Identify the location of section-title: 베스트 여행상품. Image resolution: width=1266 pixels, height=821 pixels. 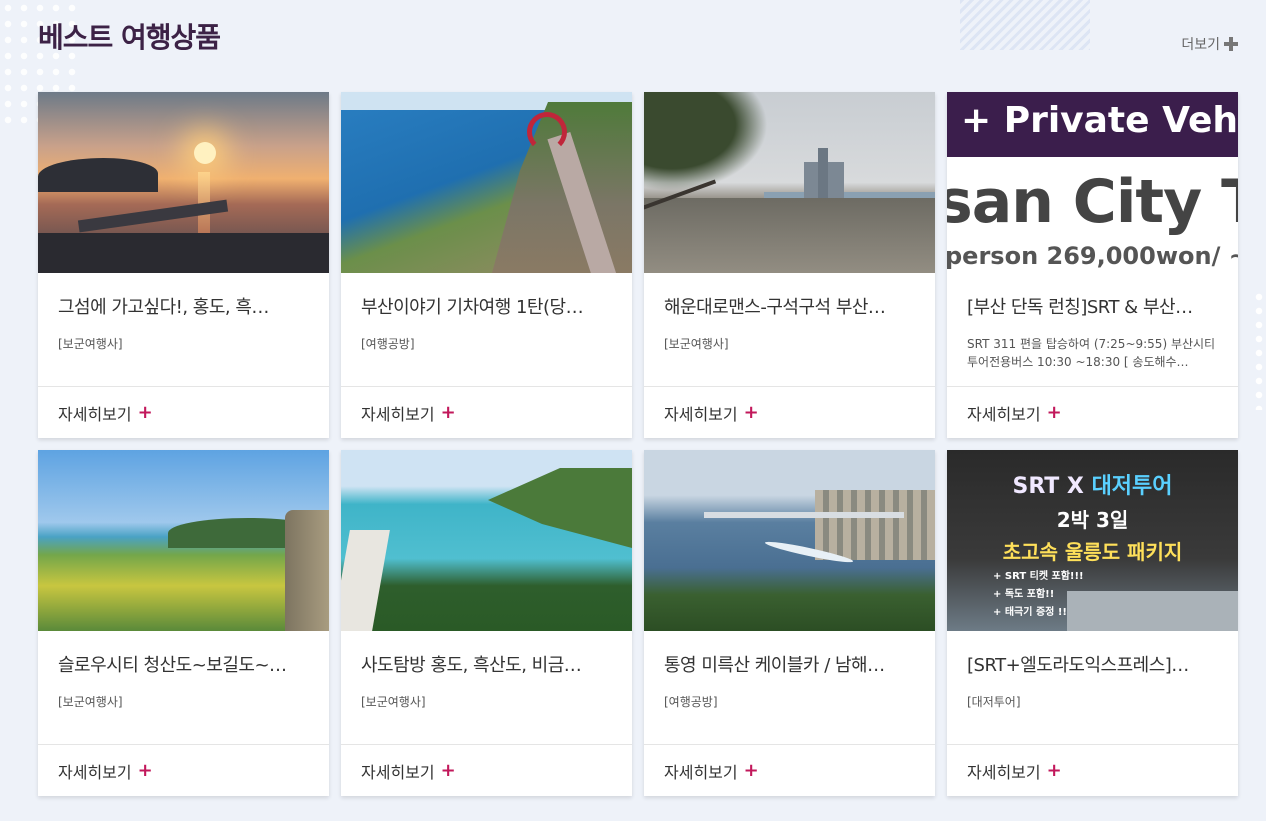
(129, 37).